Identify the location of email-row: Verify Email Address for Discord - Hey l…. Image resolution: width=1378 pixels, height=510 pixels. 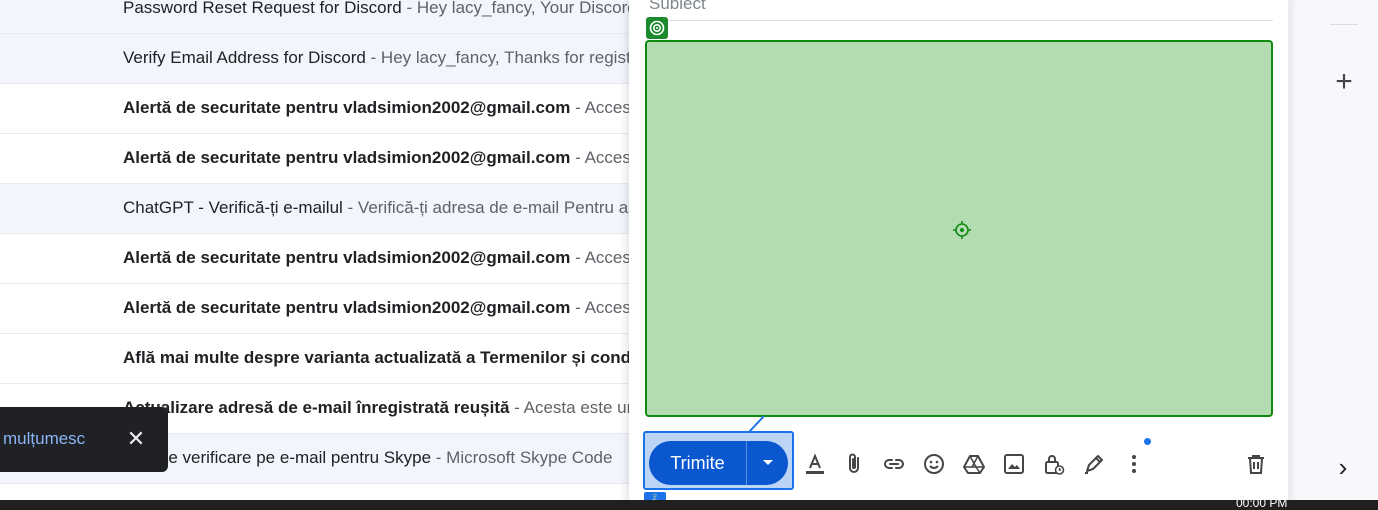
(320, 59).